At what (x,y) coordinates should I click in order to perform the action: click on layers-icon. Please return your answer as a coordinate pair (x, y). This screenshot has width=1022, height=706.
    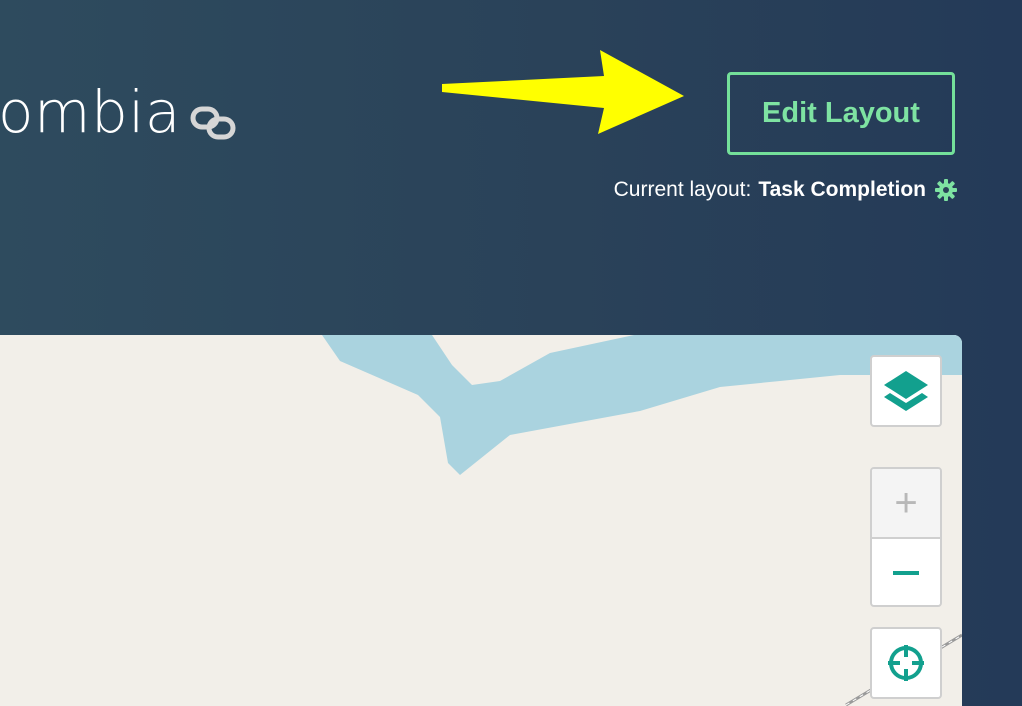
    Looking at the image, I should click on (906, 391).